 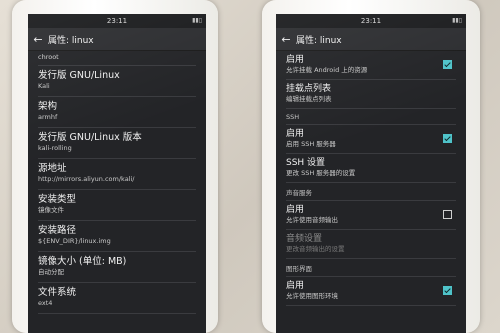 What do you see at coordinates (117, 58) in the screenshot?
I see `list-item-partial: chroot` at bounding box center [117, 58].